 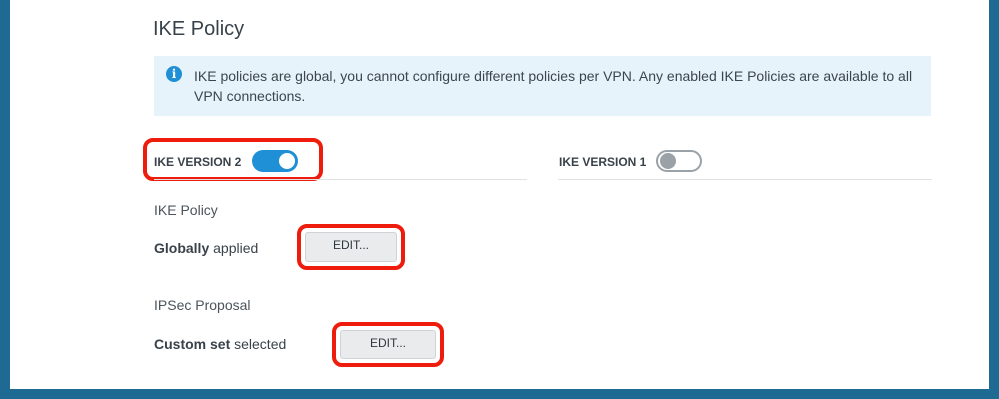 I want to click on ipsec-proposal-value: Custom set selected, so click(x=220, y=344).